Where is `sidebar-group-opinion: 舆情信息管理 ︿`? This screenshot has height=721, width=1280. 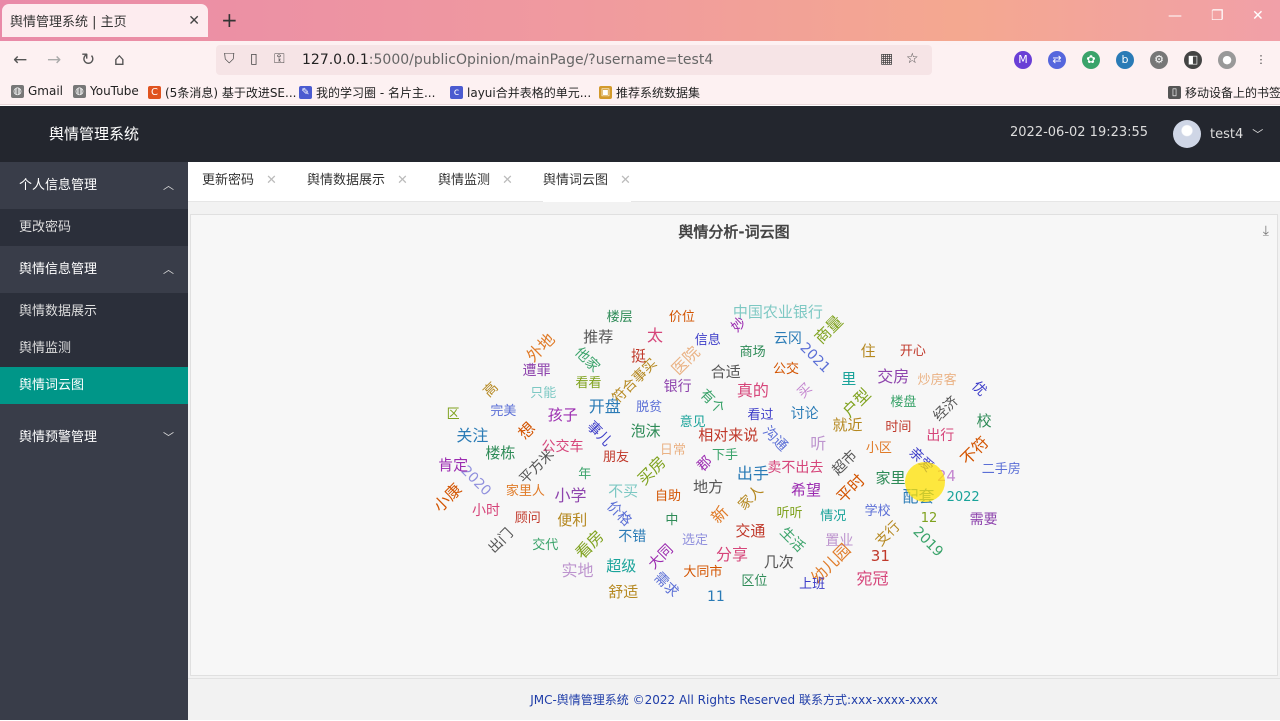
sidebar-group-opinion: 舆情信息管理 ︿ is located at coordinates (94, 269).